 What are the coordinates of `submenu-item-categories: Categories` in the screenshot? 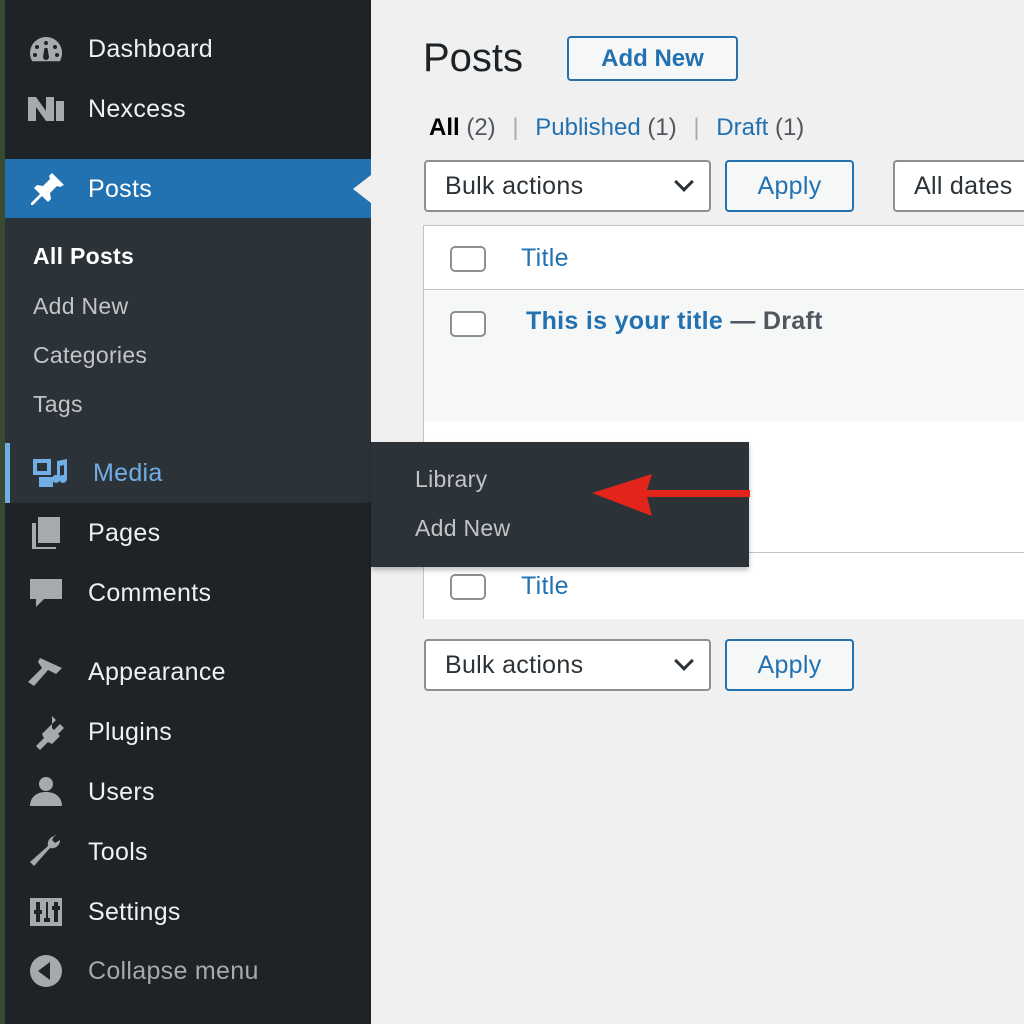 It's located at (90, 355).